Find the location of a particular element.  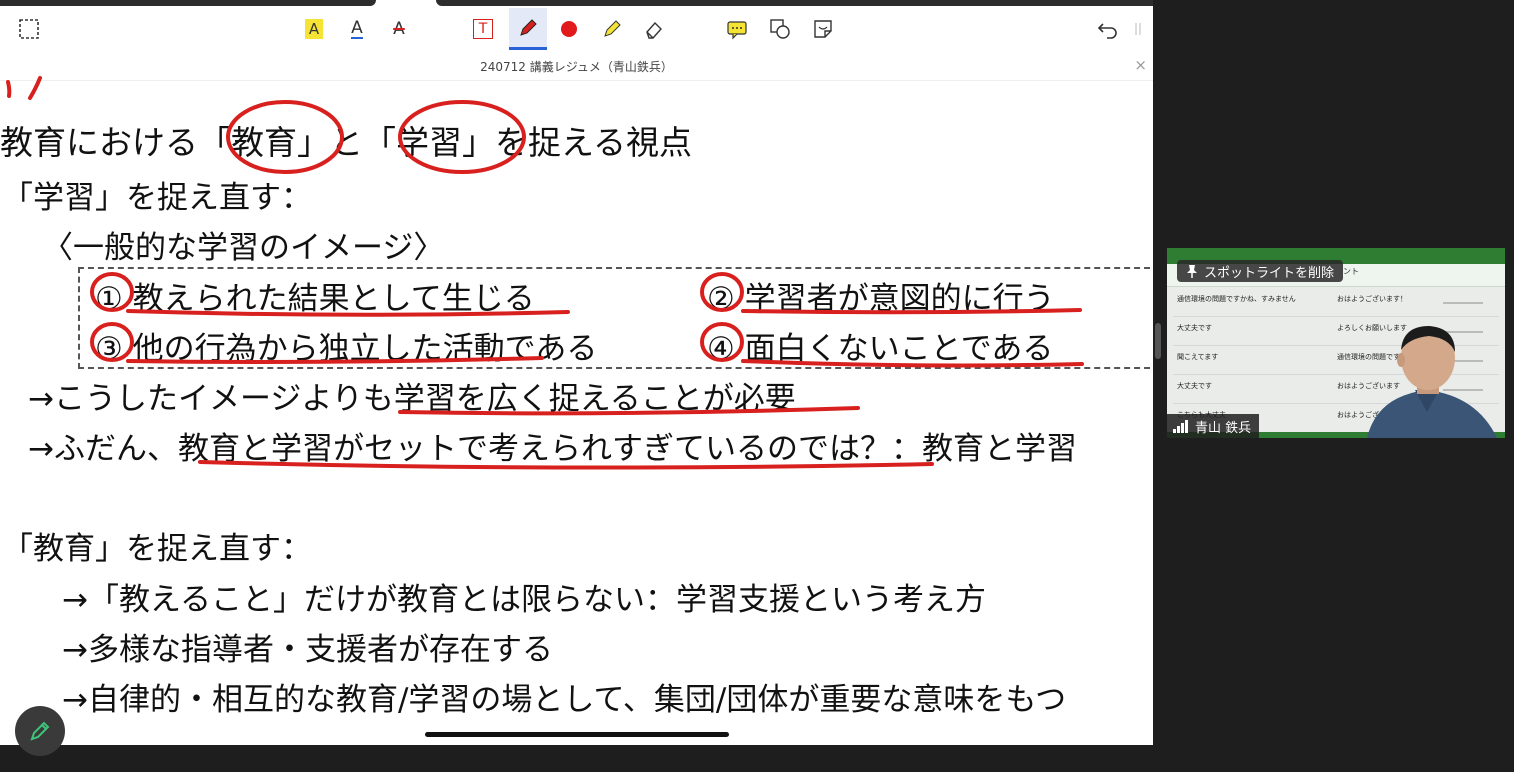

cell: おはようございます！ is located at coordinates (1372, 299).